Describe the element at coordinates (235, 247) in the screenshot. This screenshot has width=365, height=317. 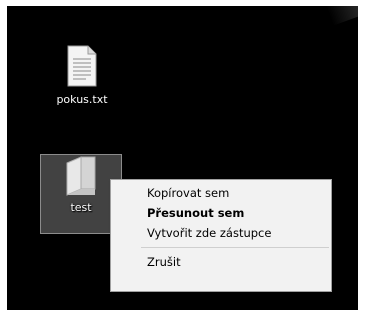
I see `menu-separator` at that location.